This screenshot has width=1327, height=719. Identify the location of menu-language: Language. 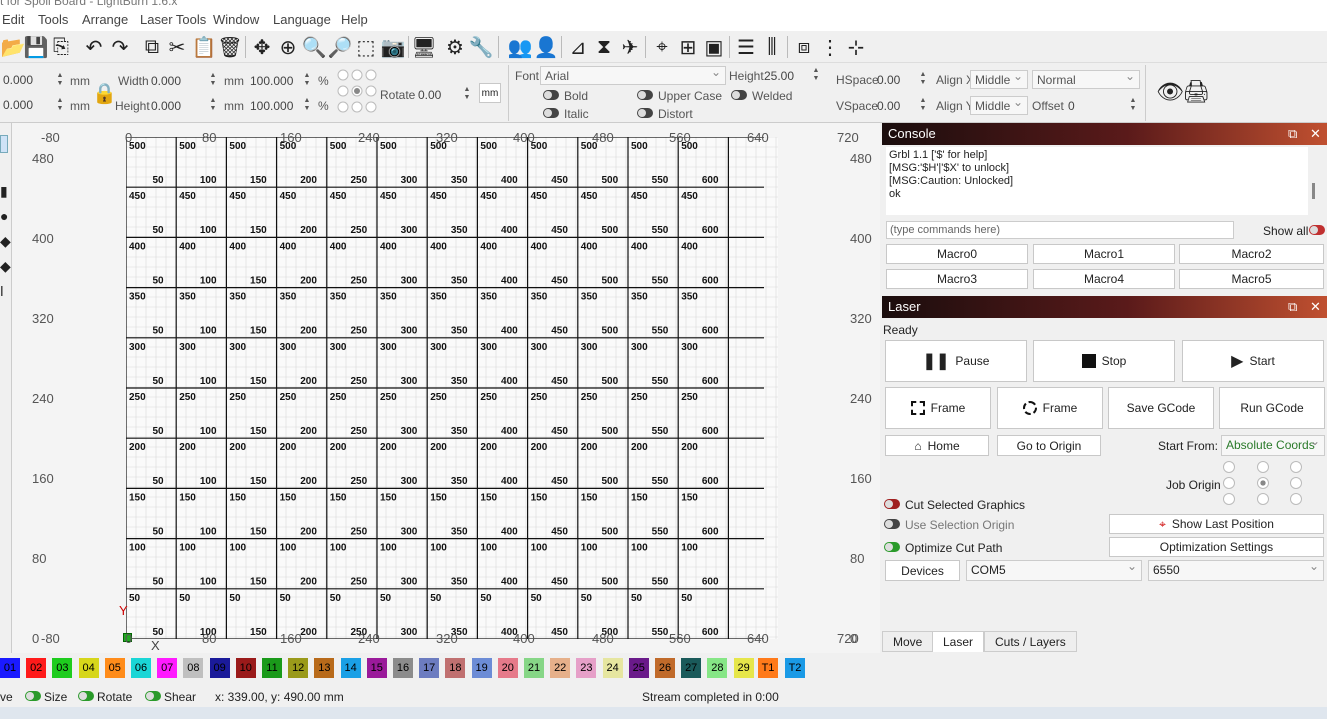
(302, 19).